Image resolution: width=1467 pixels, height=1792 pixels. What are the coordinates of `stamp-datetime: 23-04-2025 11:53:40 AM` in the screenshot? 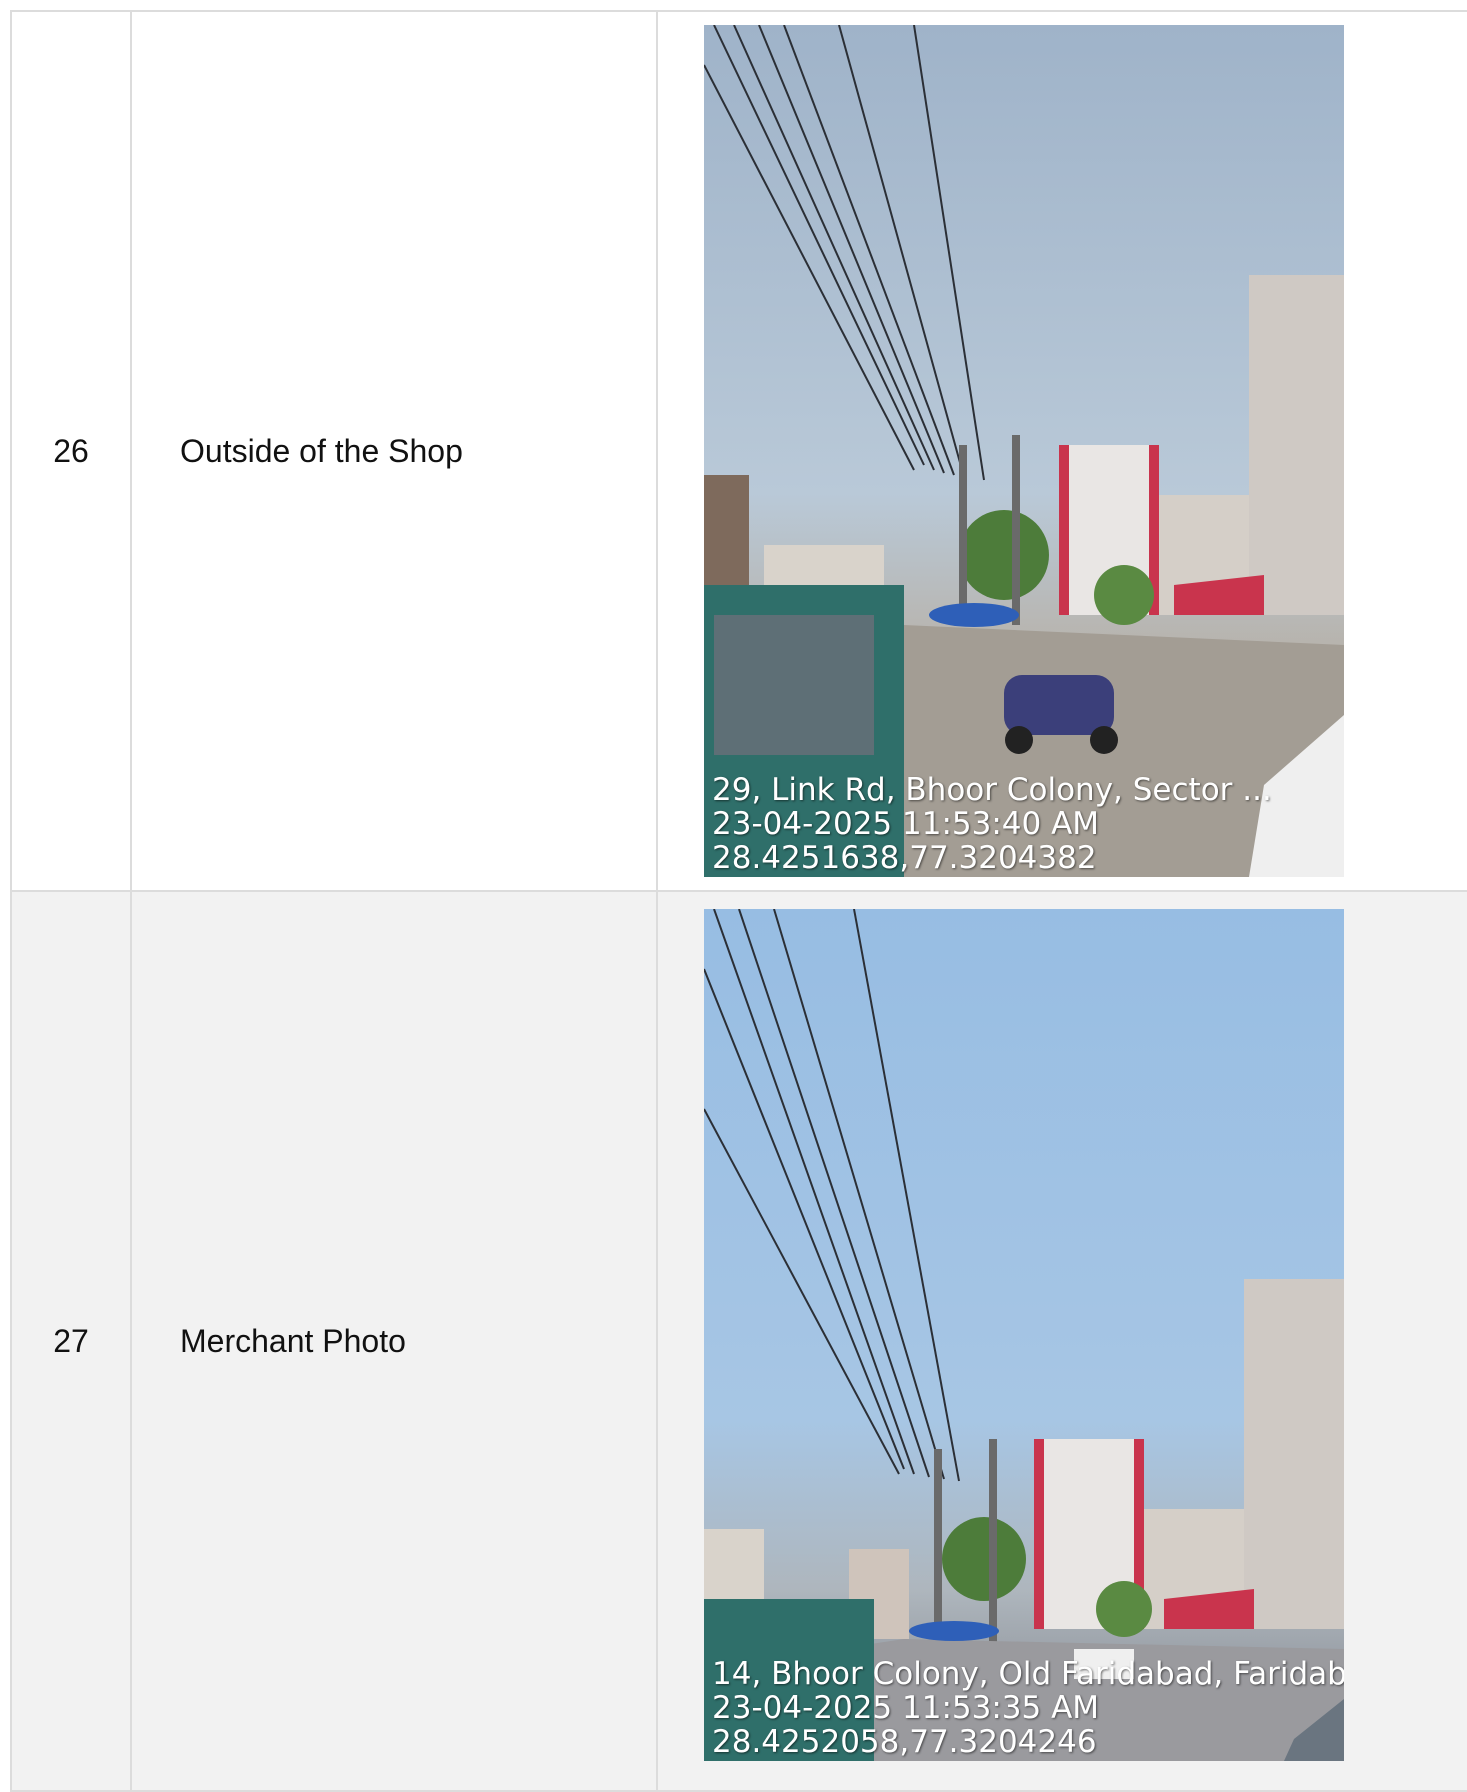 It's located at (906, 824).